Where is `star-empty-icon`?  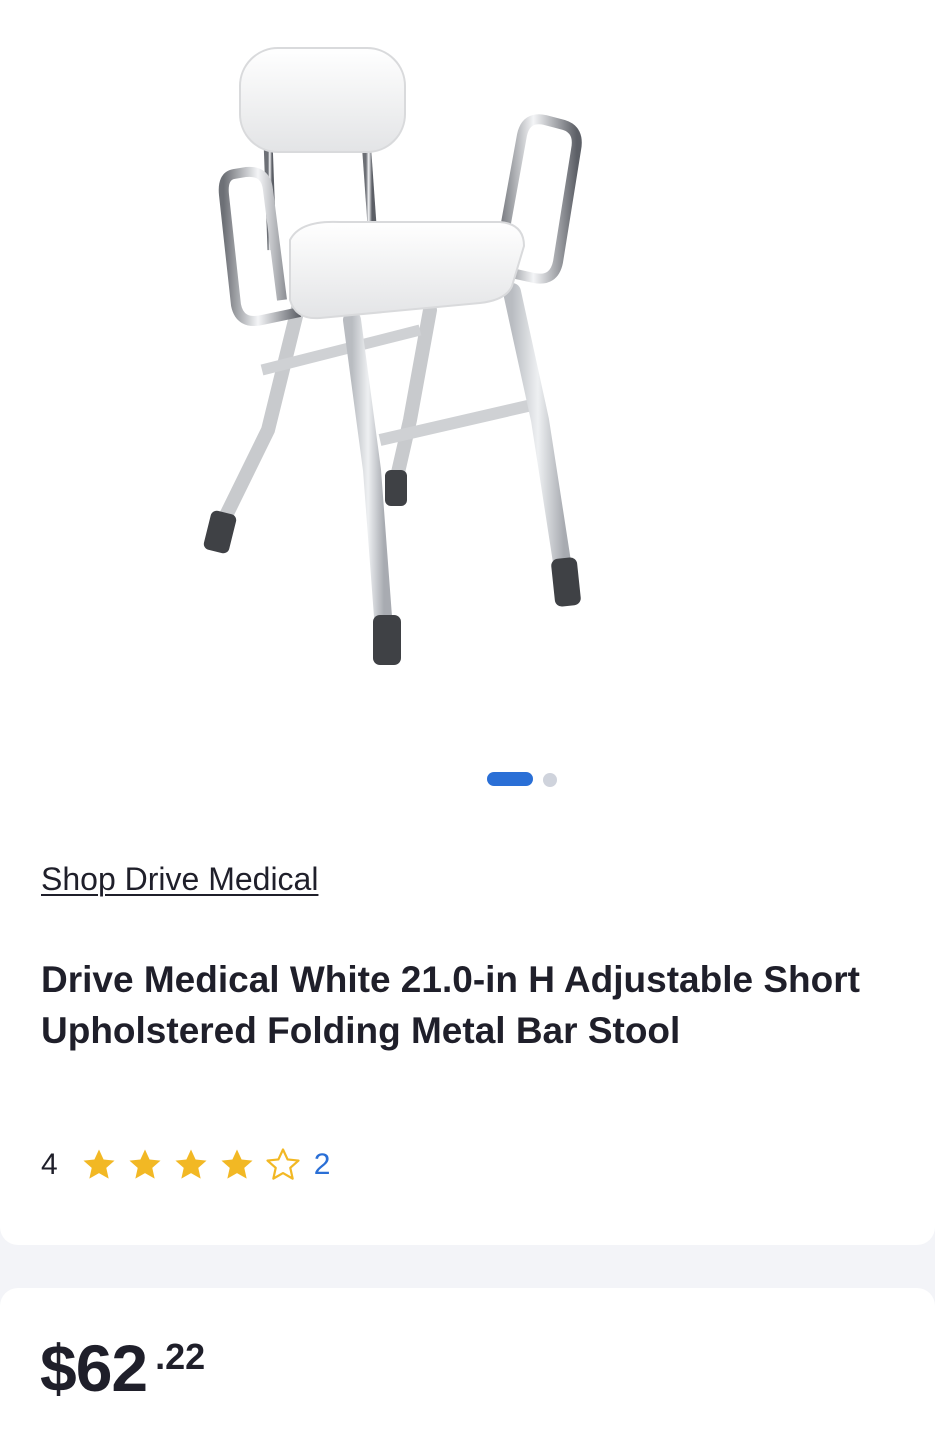 star-empty-icon is located at coordinates (283, 1164).